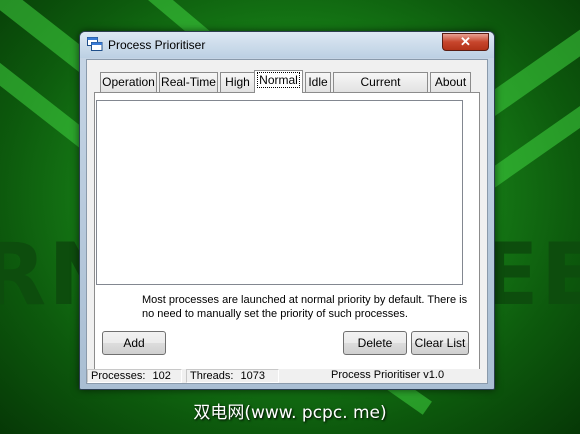 This screenshot has width=580, height=434. I want to click on tab-idle: Idle, so click(318, 82).